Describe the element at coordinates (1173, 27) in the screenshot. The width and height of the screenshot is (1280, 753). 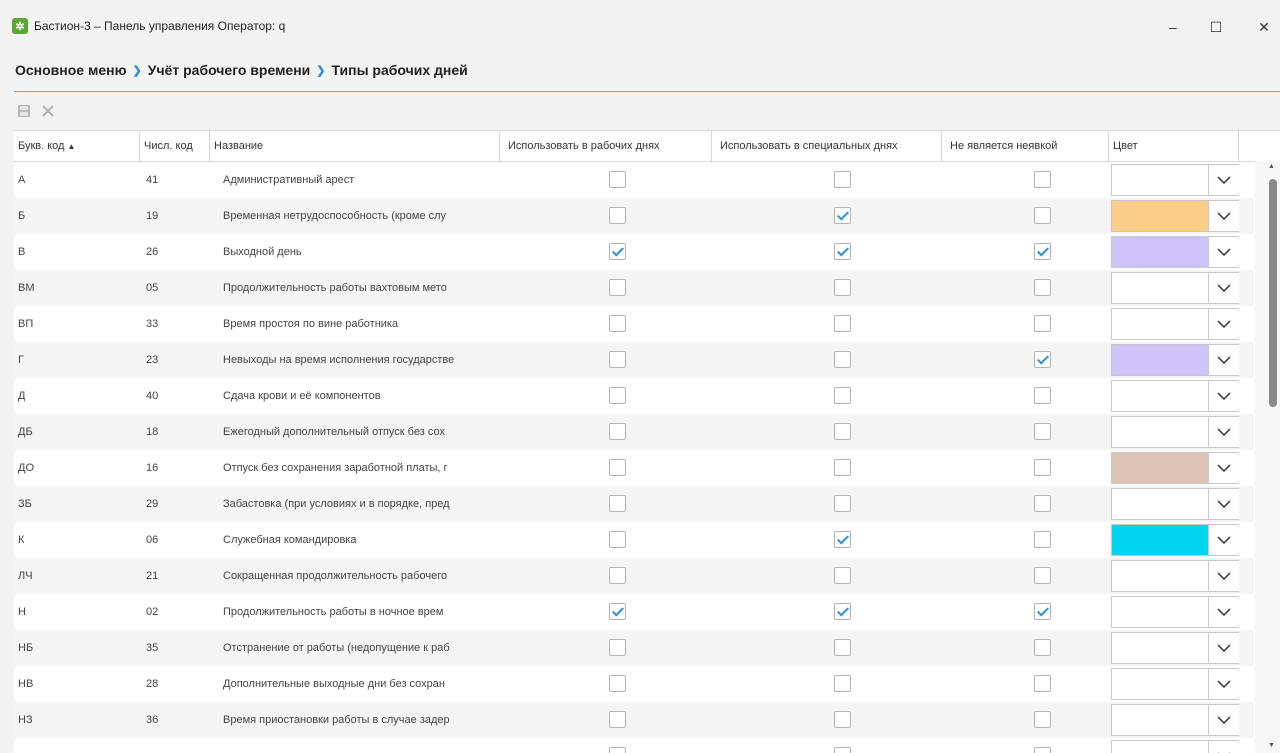
I see `minimize-button: –` at that location.